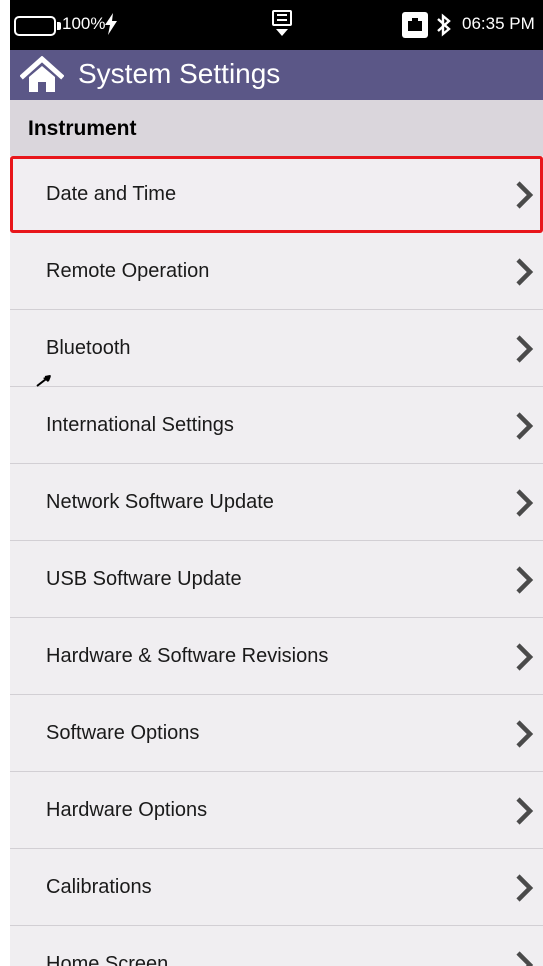 The height and width of the screenshot is (966, 543). What do you see at coordinates (111, 24) in the screenshot?
I see `charging-bolt-icon` at bounding box center [111, 24].